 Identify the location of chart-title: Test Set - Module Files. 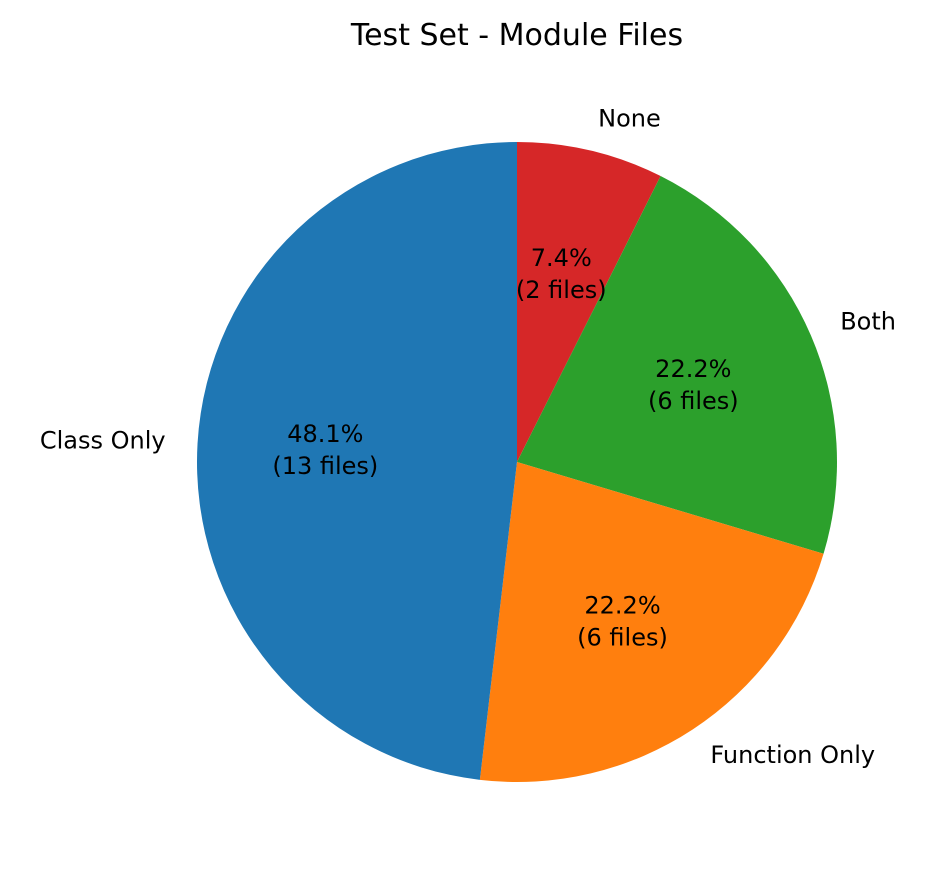
(516, 35).